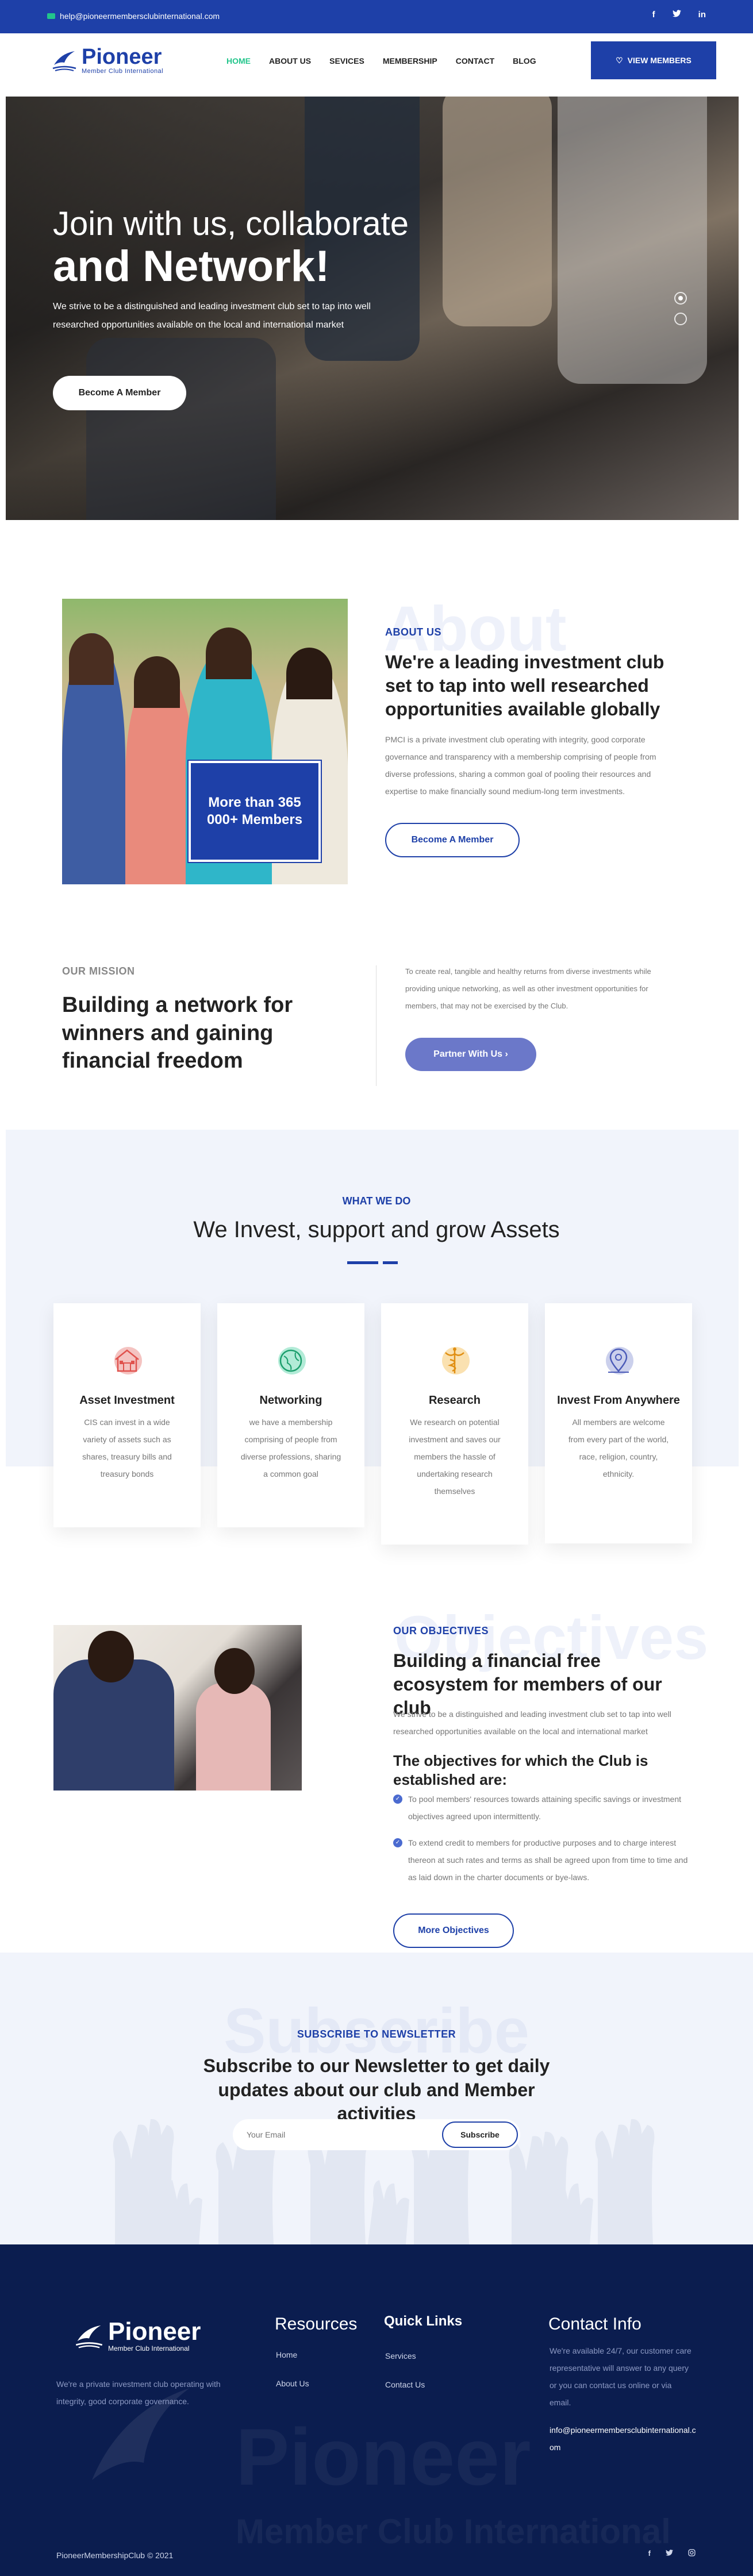  I want to click on contact-heading: Contact Info, so click(594, 2324).